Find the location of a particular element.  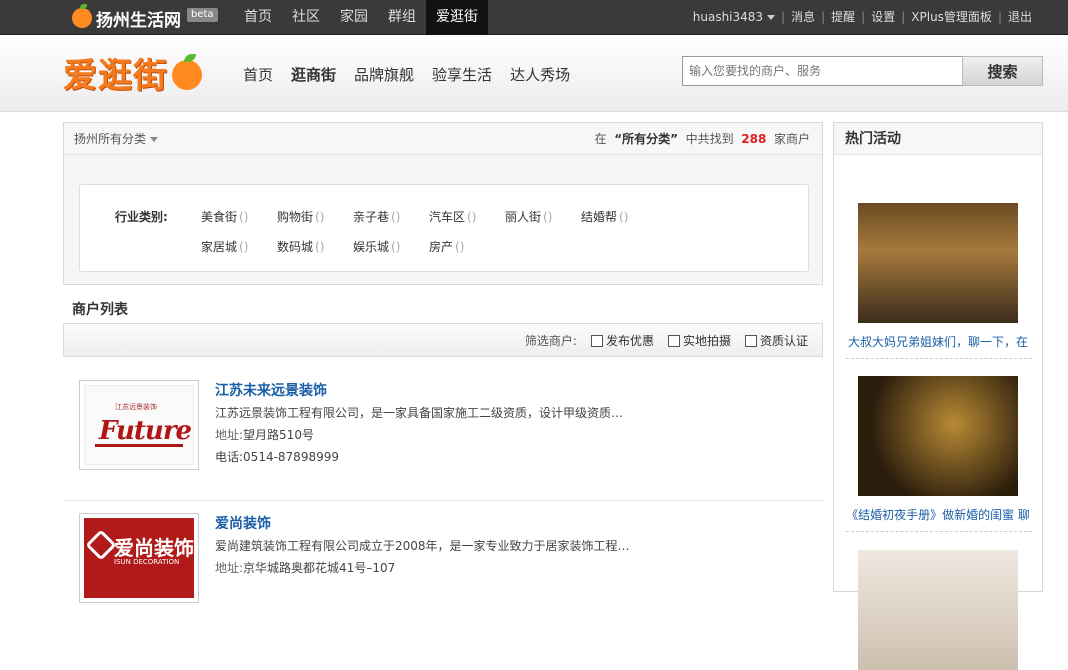

user-menu: huashi3483 is located at coordinates (734, 17).